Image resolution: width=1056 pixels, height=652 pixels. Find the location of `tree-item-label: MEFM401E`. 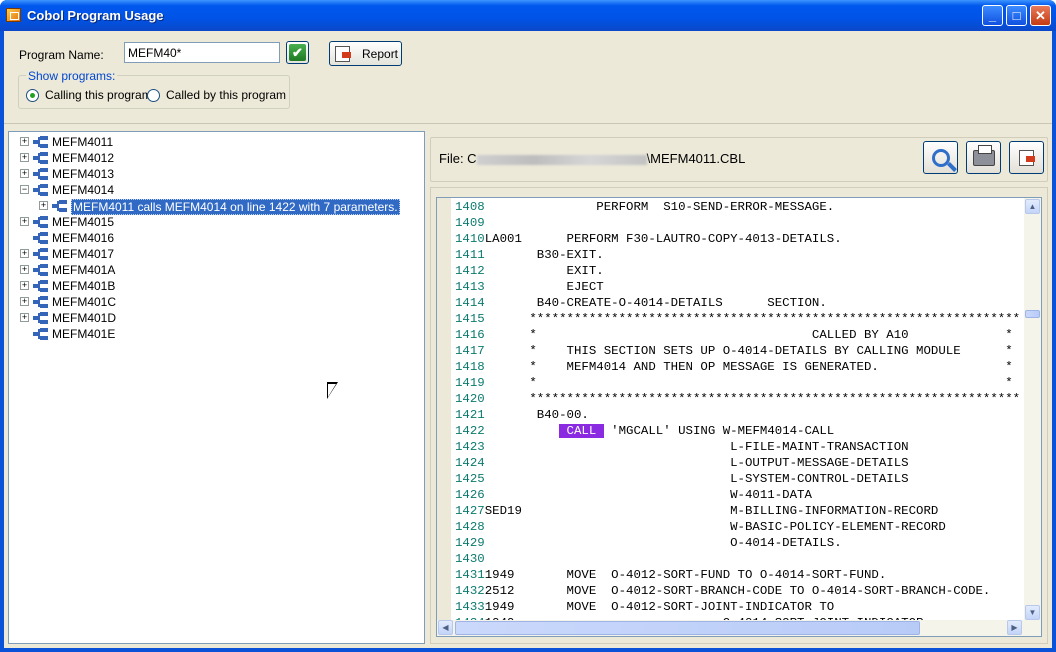

tree-item-label: MEFM401E is located at coordinates (84, 334).